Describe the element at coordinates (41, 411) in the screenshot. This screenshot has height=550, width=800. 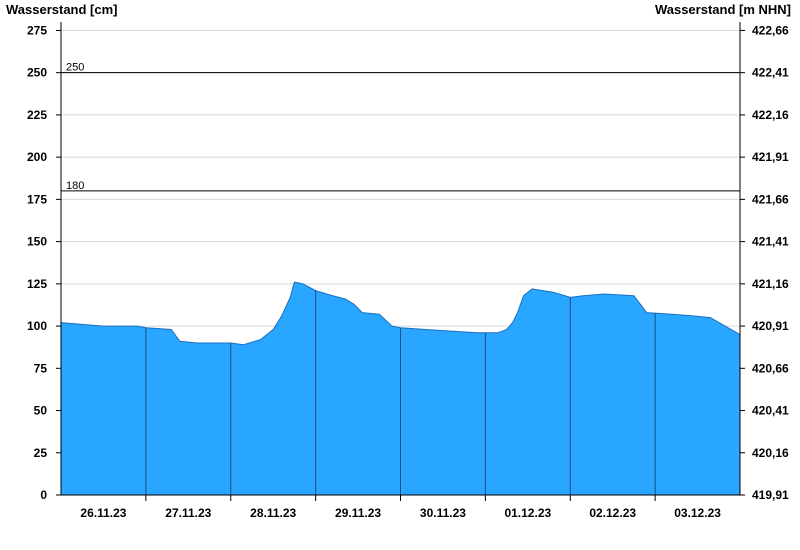
I see `y-tick-label-left: 50` at that location.